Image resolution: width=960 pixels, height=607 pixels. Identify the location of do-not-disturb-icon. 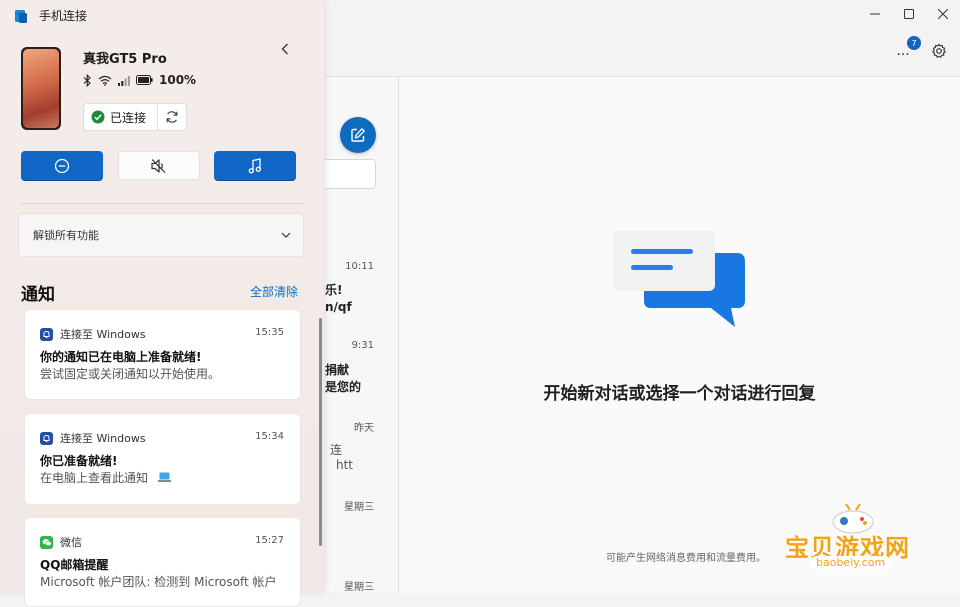
(62, 165).